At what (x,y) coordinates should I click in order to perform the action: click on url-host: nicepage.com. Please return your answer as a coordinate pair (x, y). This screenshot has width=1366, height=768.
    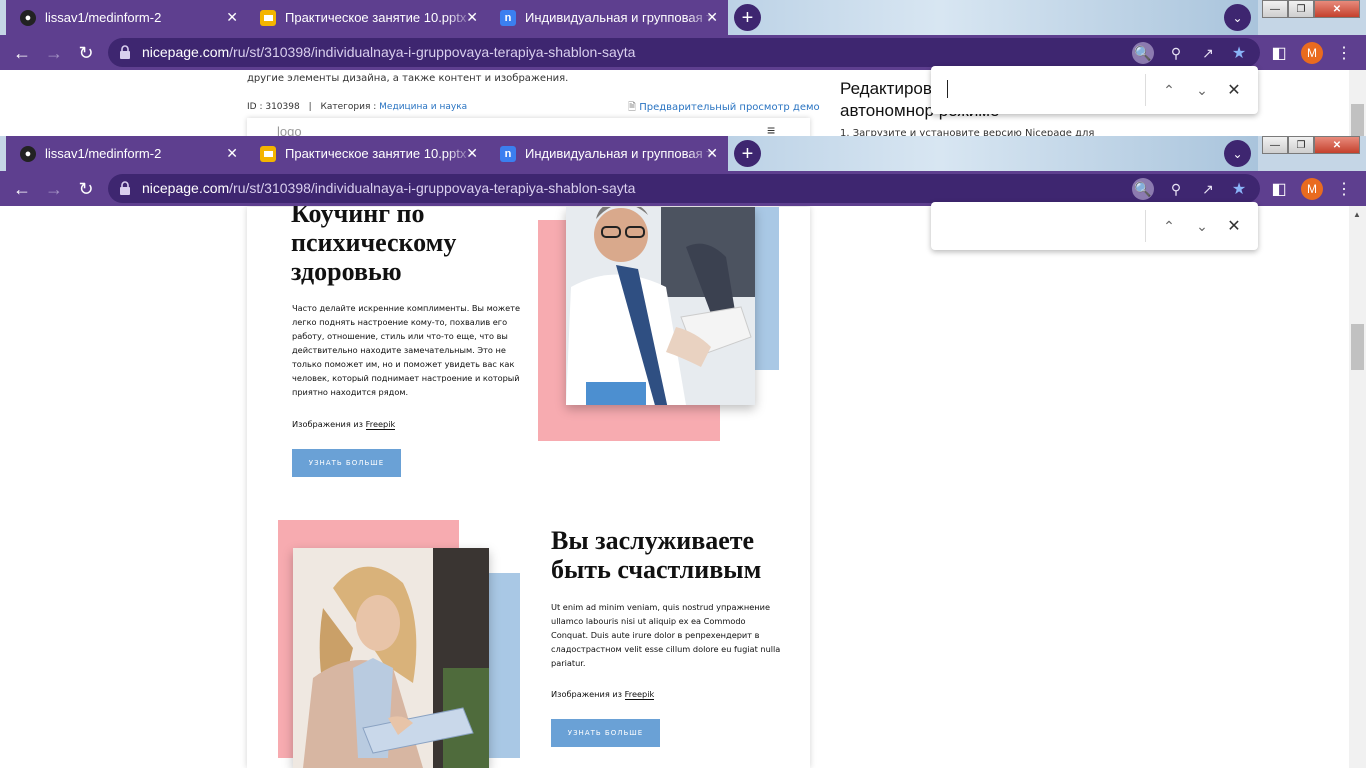
    Looking at the image, I should click on (186, 52).